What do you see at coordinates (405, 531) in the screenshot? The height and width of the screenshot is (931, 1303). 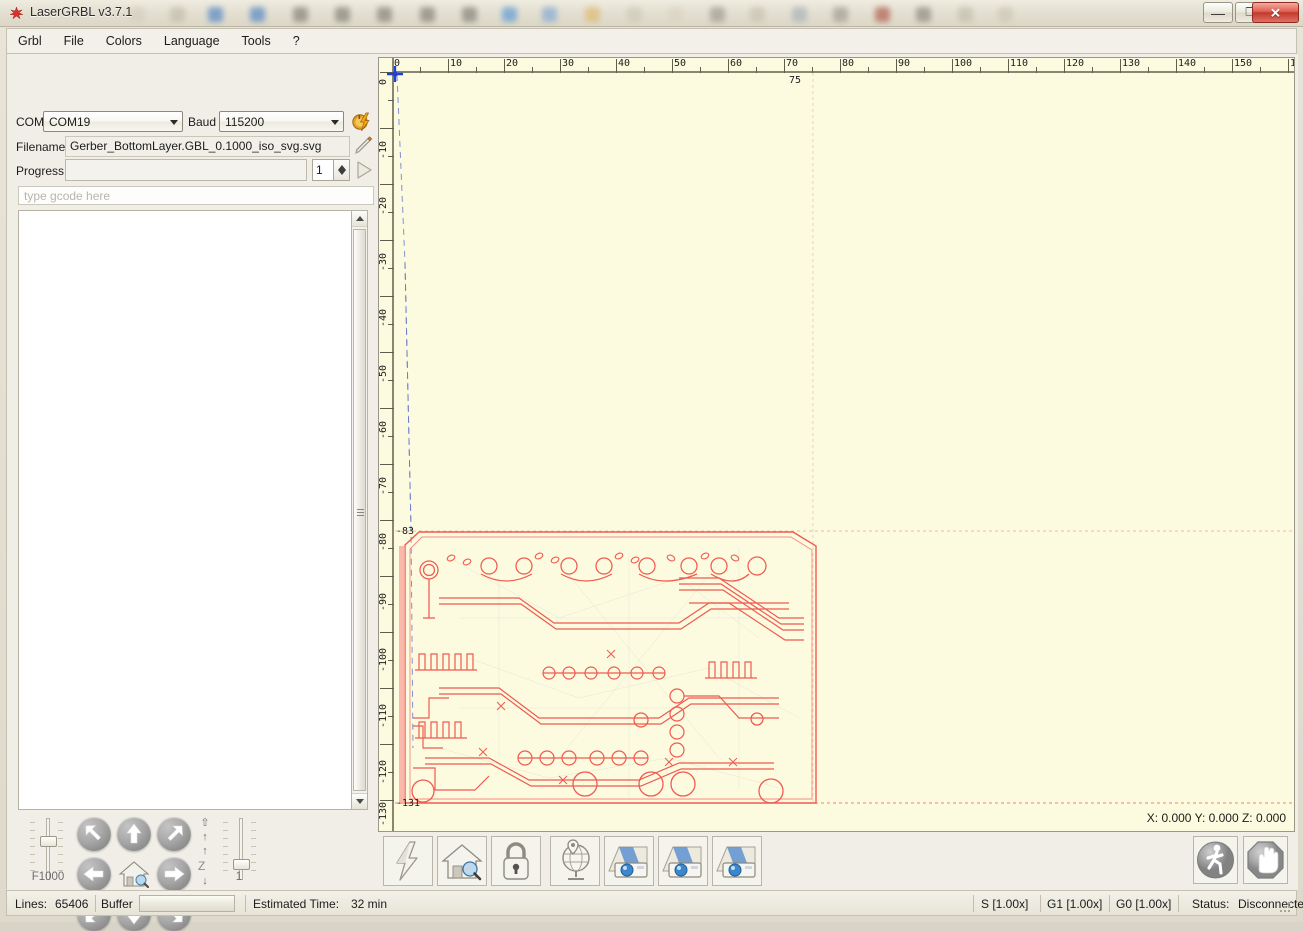 I see `bound-label-y-top: -83` at bounding box center [405, 531].